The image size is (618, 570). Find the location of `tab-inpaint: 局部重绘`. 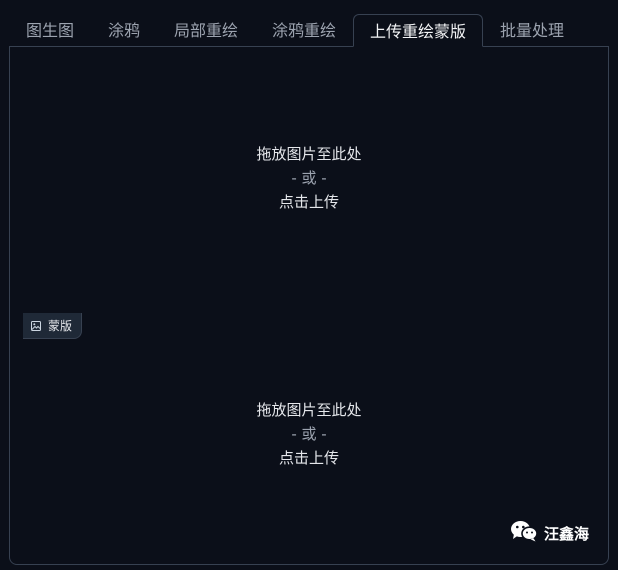

tab-inpaint: 局部重绘 is located at coordinates (206, 30).